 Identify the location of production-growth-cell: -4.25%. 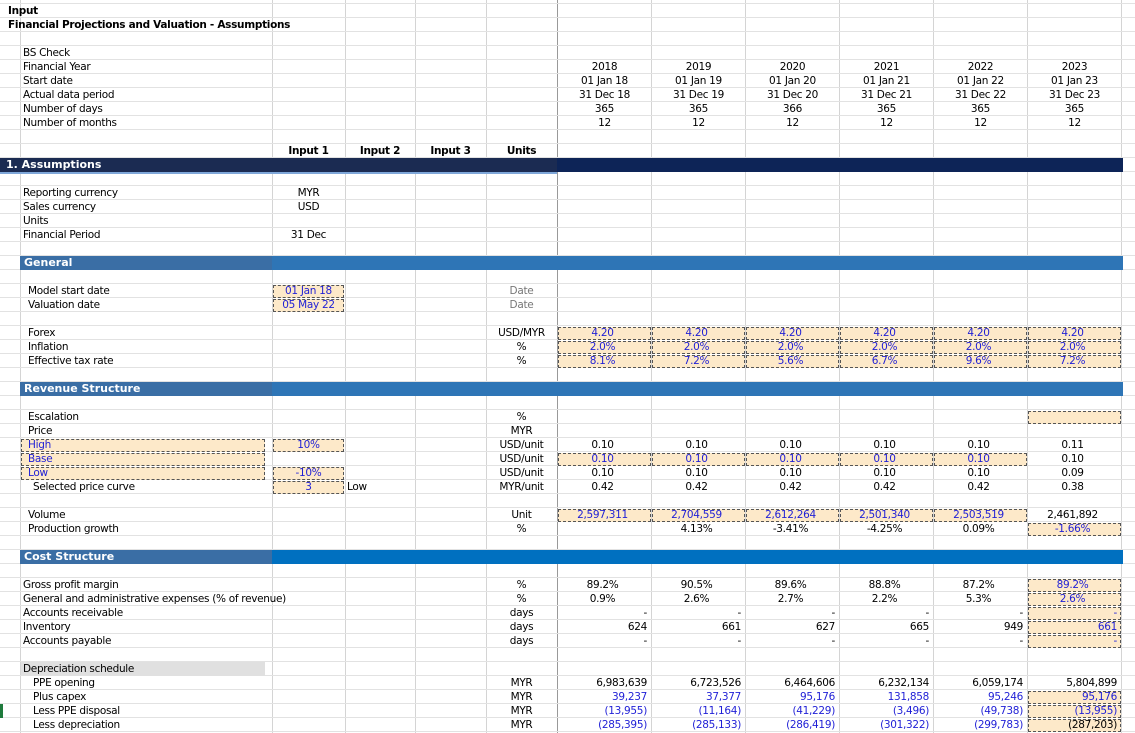
(884, 529).